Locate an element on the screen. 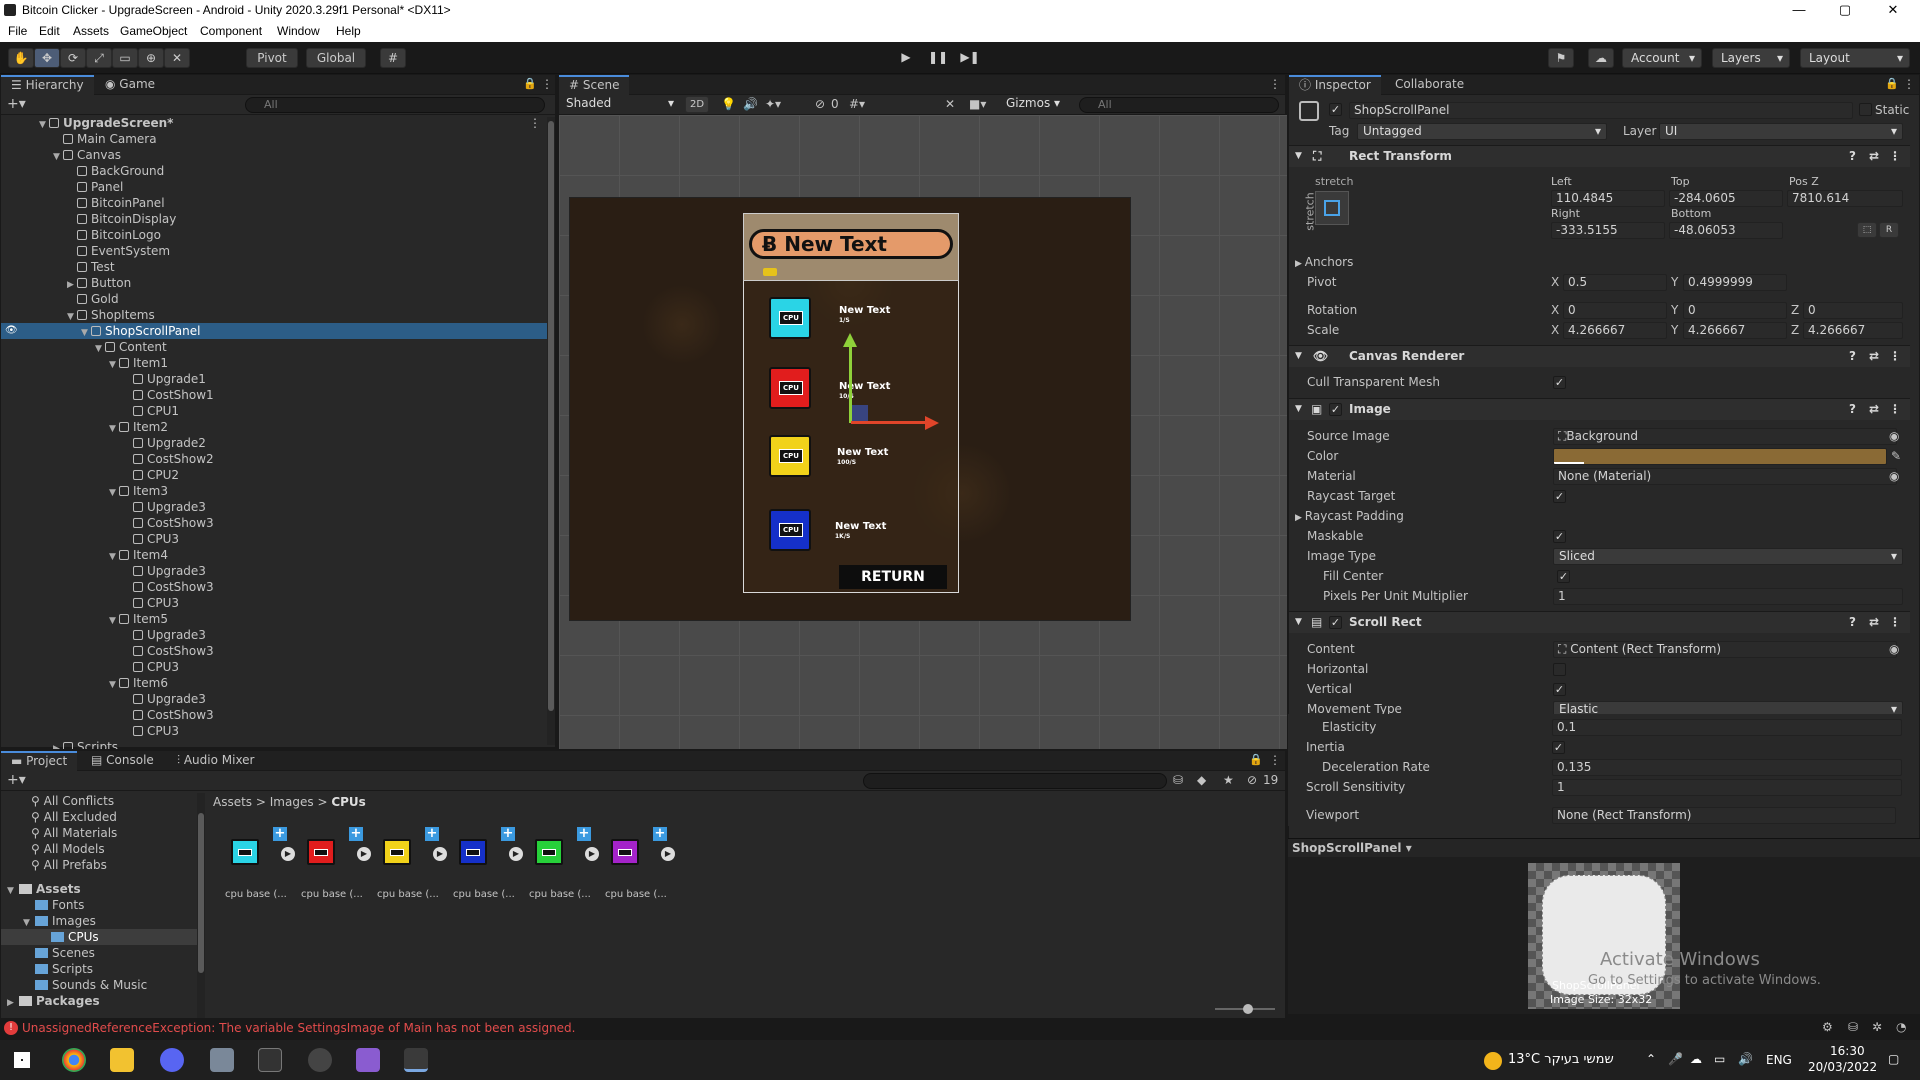 The height and width of the screenshot is (1080, 1920). hierarchy-row: BitcoinLogo is located at coordinates (274, 235).